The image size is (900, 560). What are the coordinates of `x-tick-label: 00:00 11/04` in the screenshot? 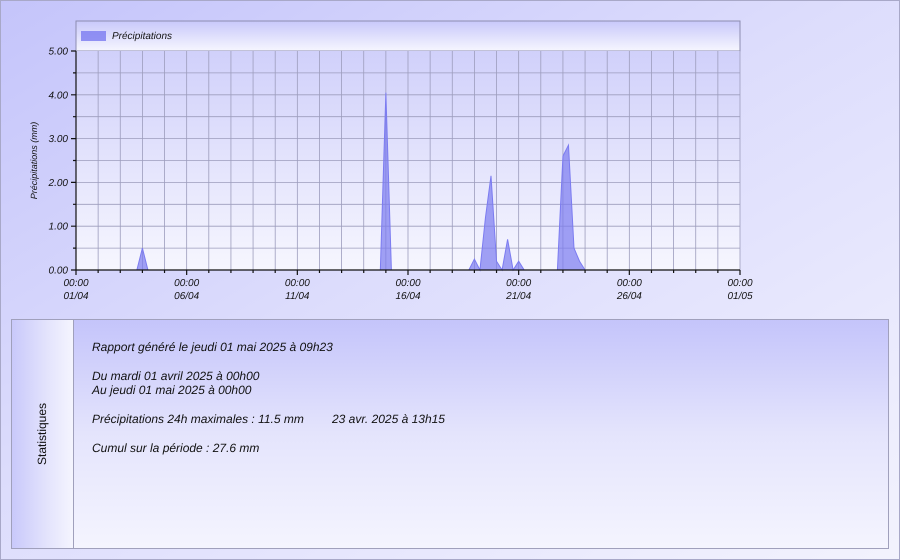 It's located at (297, 290).